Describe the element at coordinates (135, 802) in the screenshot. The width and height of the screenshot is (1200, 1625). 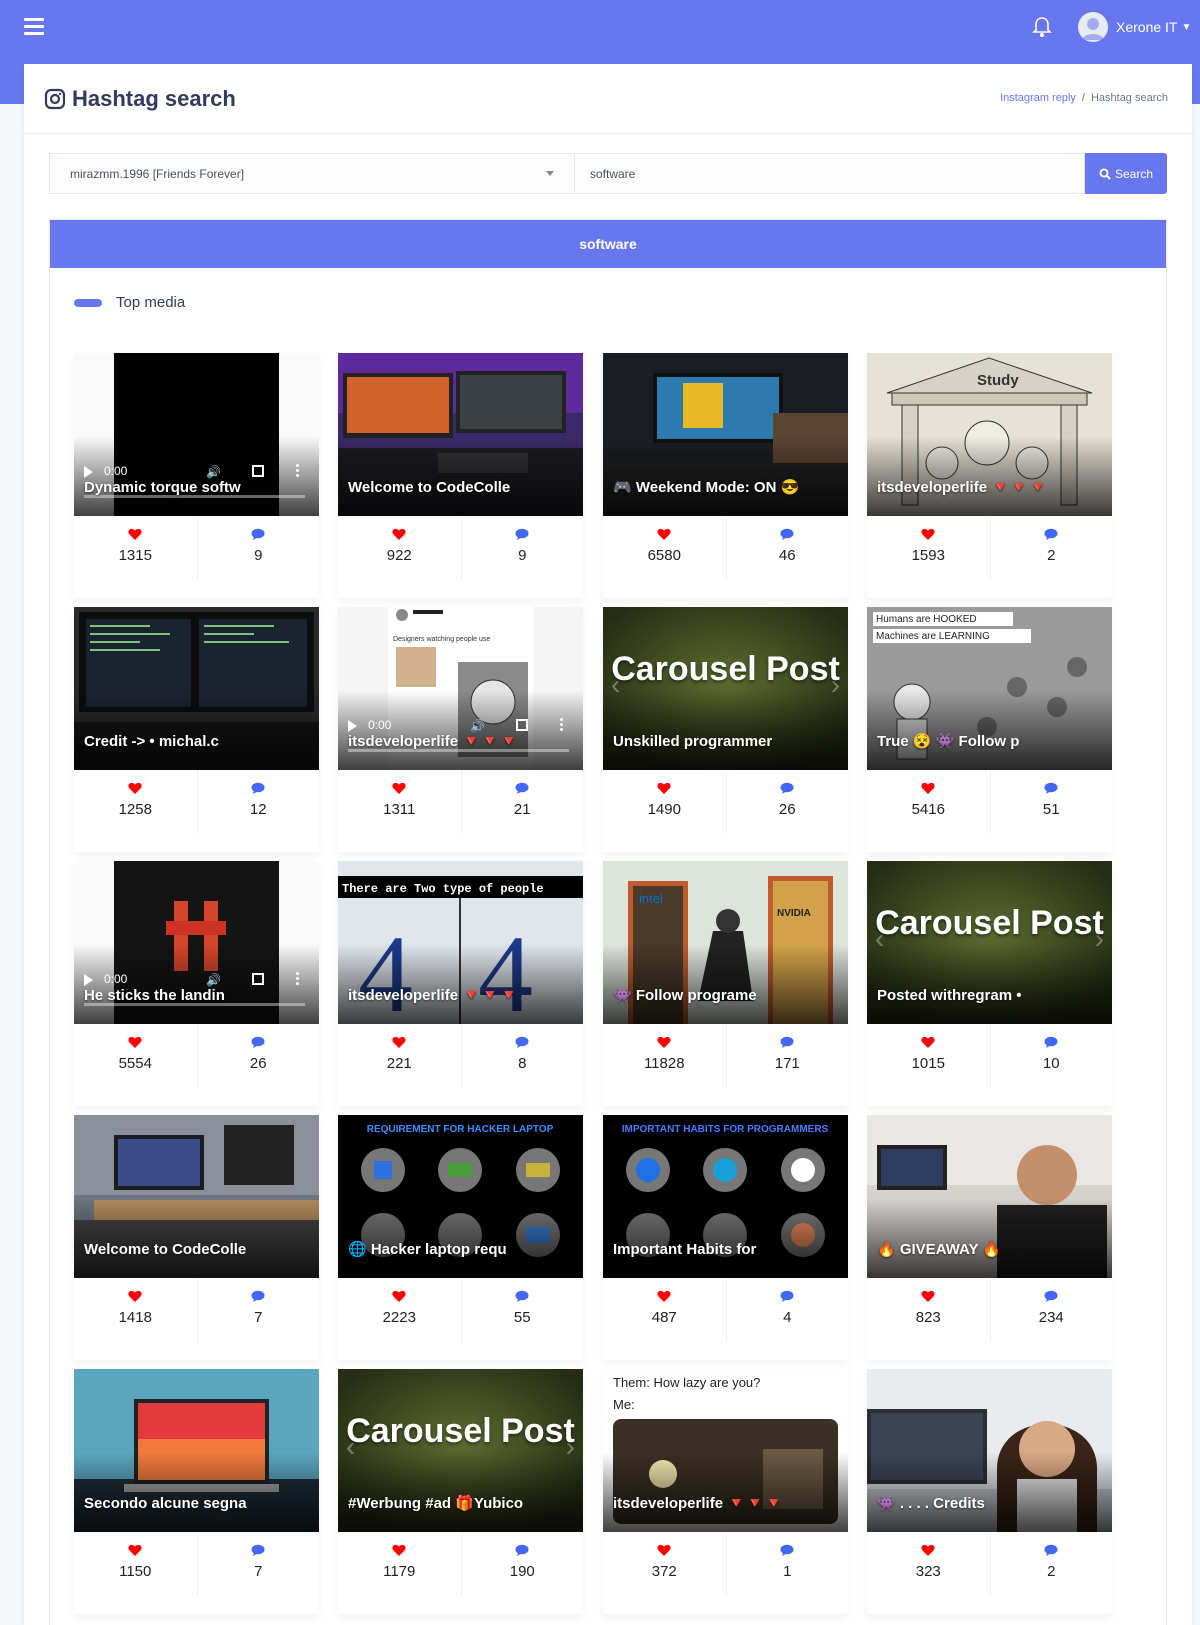
I see `likes-stat: 1258` at that location.